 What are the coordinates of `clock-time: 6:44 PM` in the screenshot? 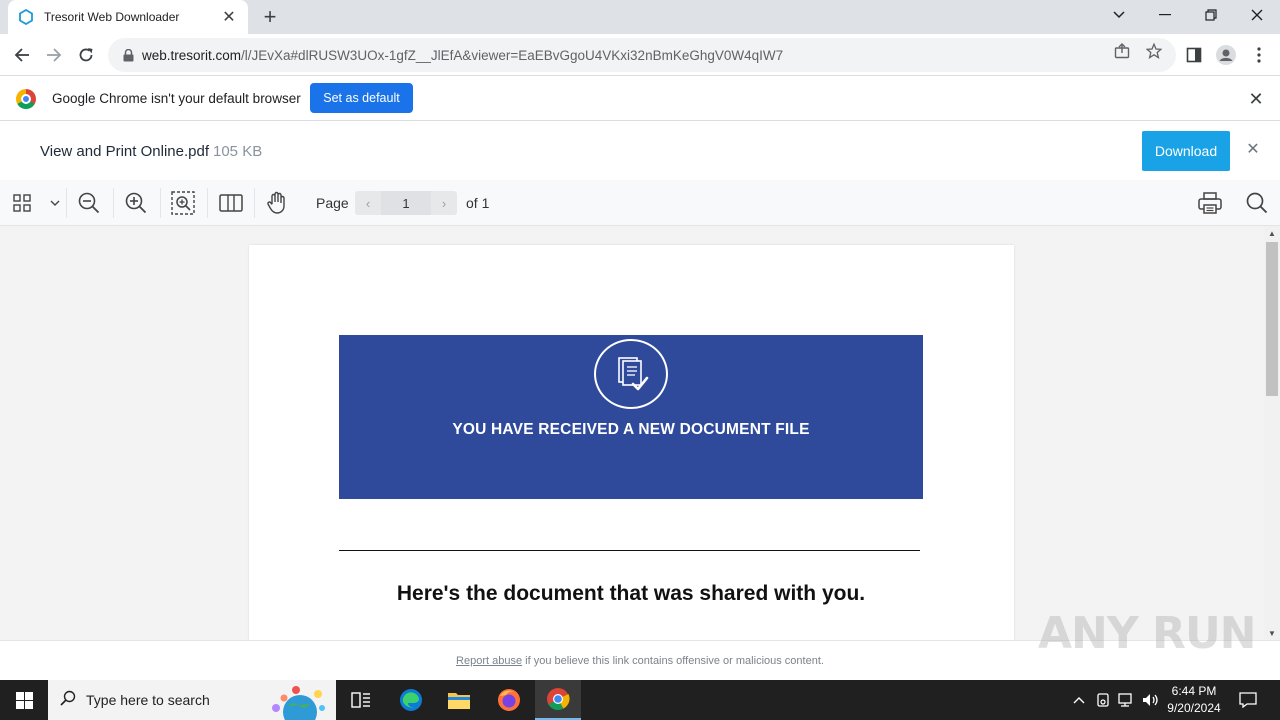 It's located at (1194, 691).